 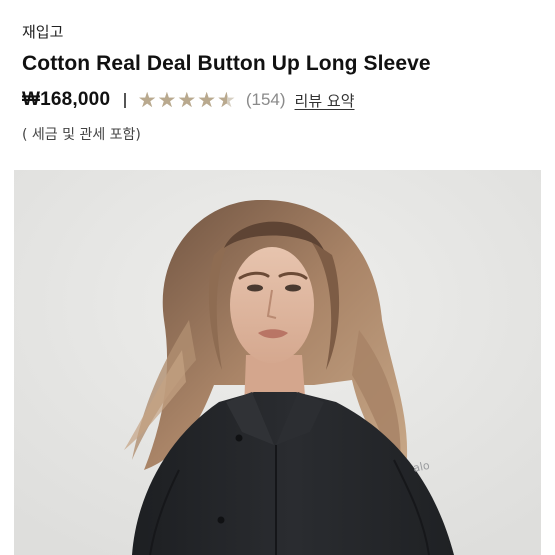 I want to click on star-icons-filled: ★★★★★, so click(x=182, y=100).